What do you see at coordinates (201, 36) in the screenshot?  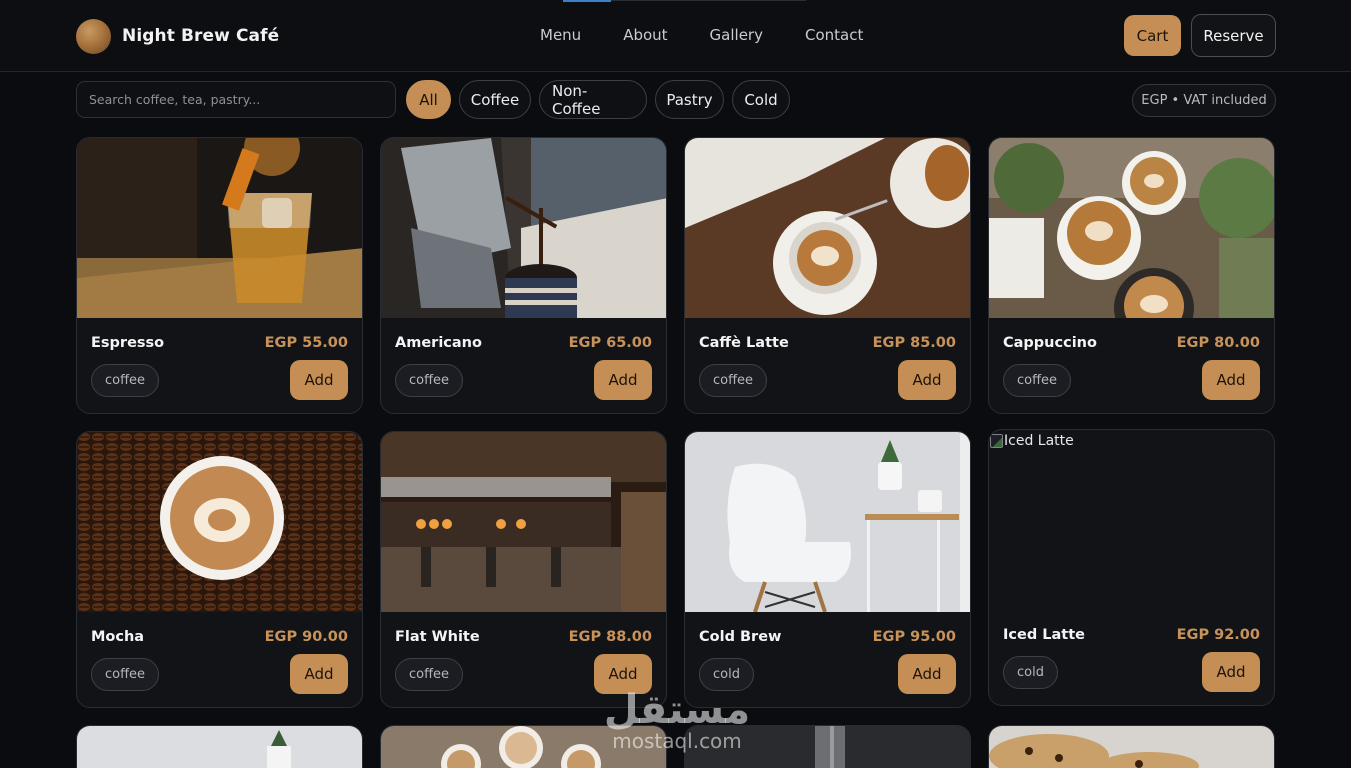 I see `brand-name: Night Brew Café` at bounding box center [201, 36].